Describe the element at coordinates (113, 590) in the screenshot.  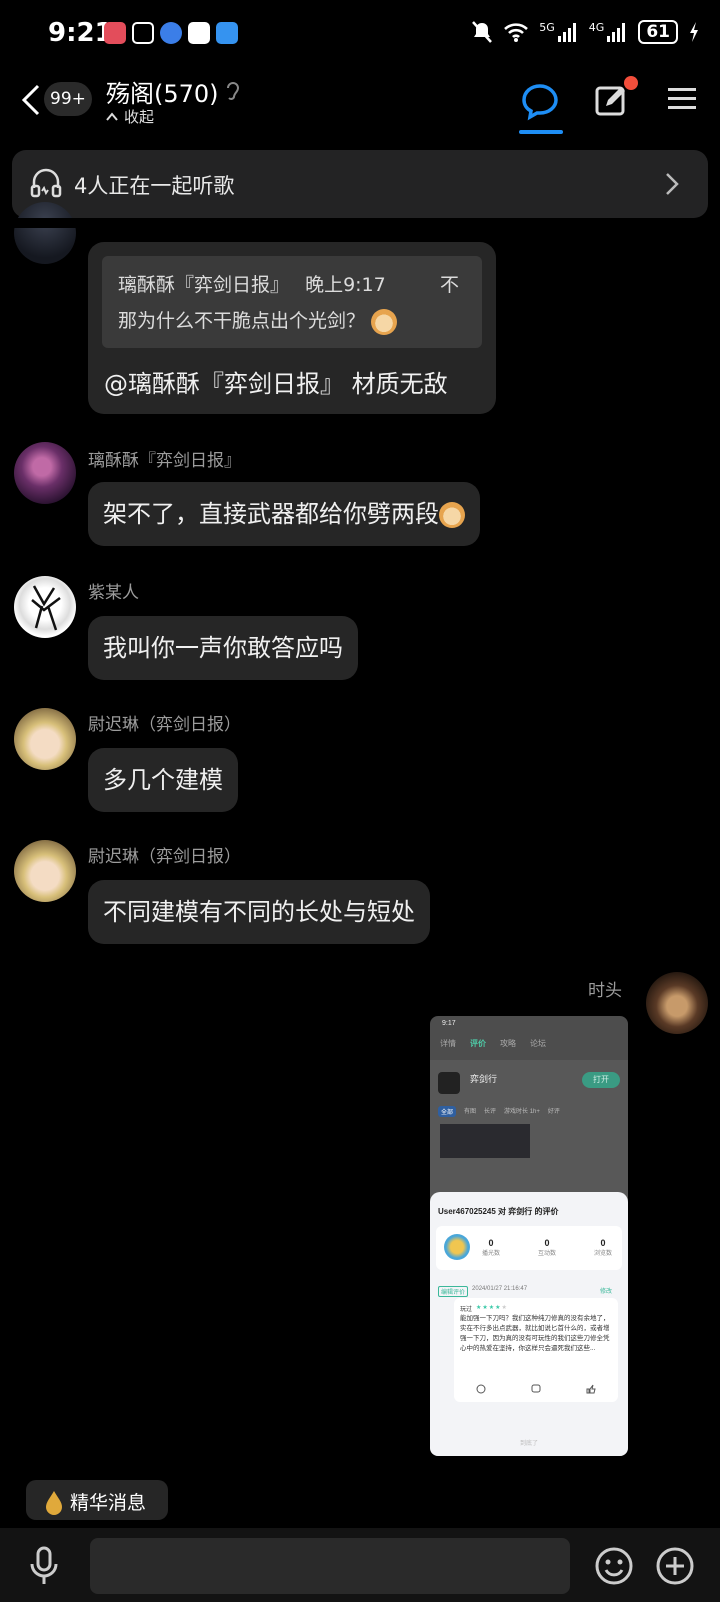
I see `sender-name: 紫某人` at that location.